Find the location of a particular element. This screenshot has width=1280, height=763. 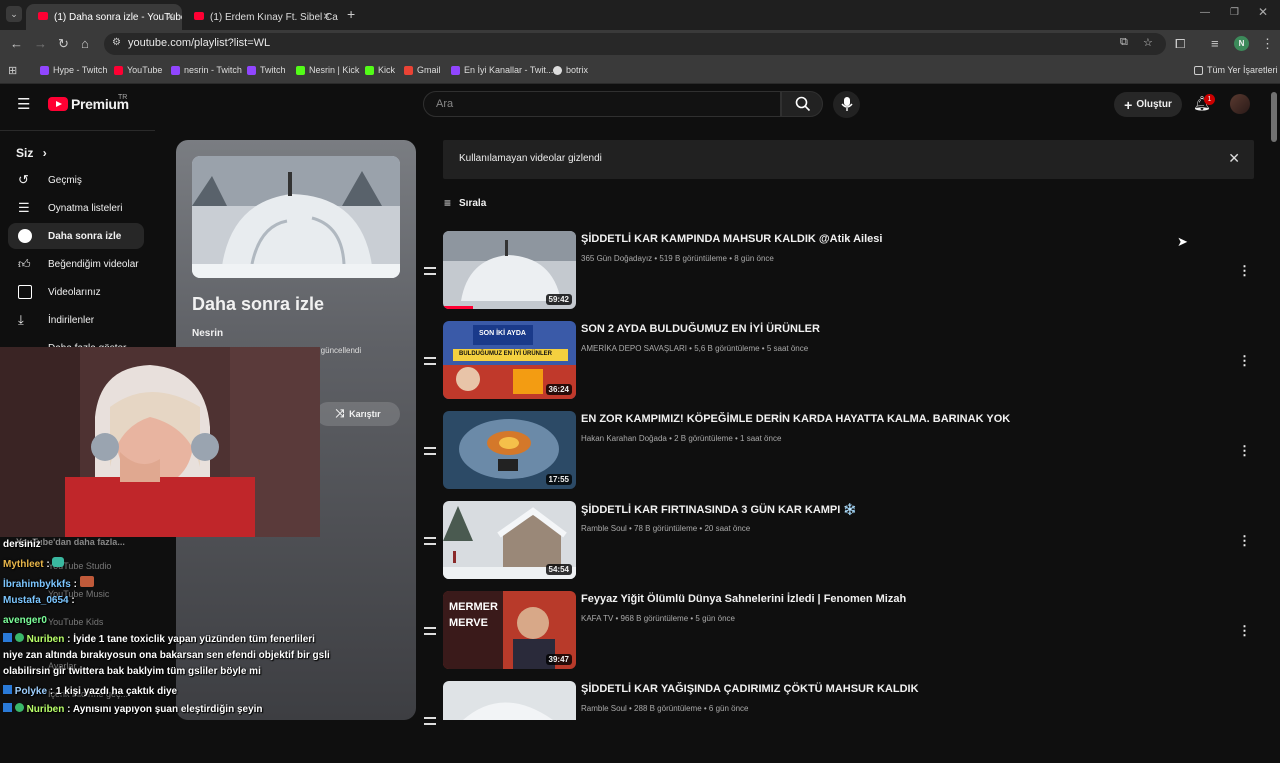

bookmark-gmail: Gmail is located at coordinates (422, 70).